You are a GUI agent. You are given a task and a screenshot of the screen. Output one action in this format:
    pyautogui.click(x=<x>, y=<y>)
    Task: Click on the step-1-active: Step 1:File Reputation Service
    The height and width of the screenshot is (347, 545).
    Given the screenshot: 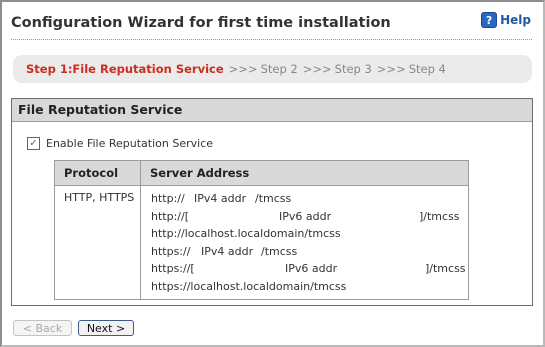 What is the action you would take?
    pyautogui.click(x=125, y=69)
    